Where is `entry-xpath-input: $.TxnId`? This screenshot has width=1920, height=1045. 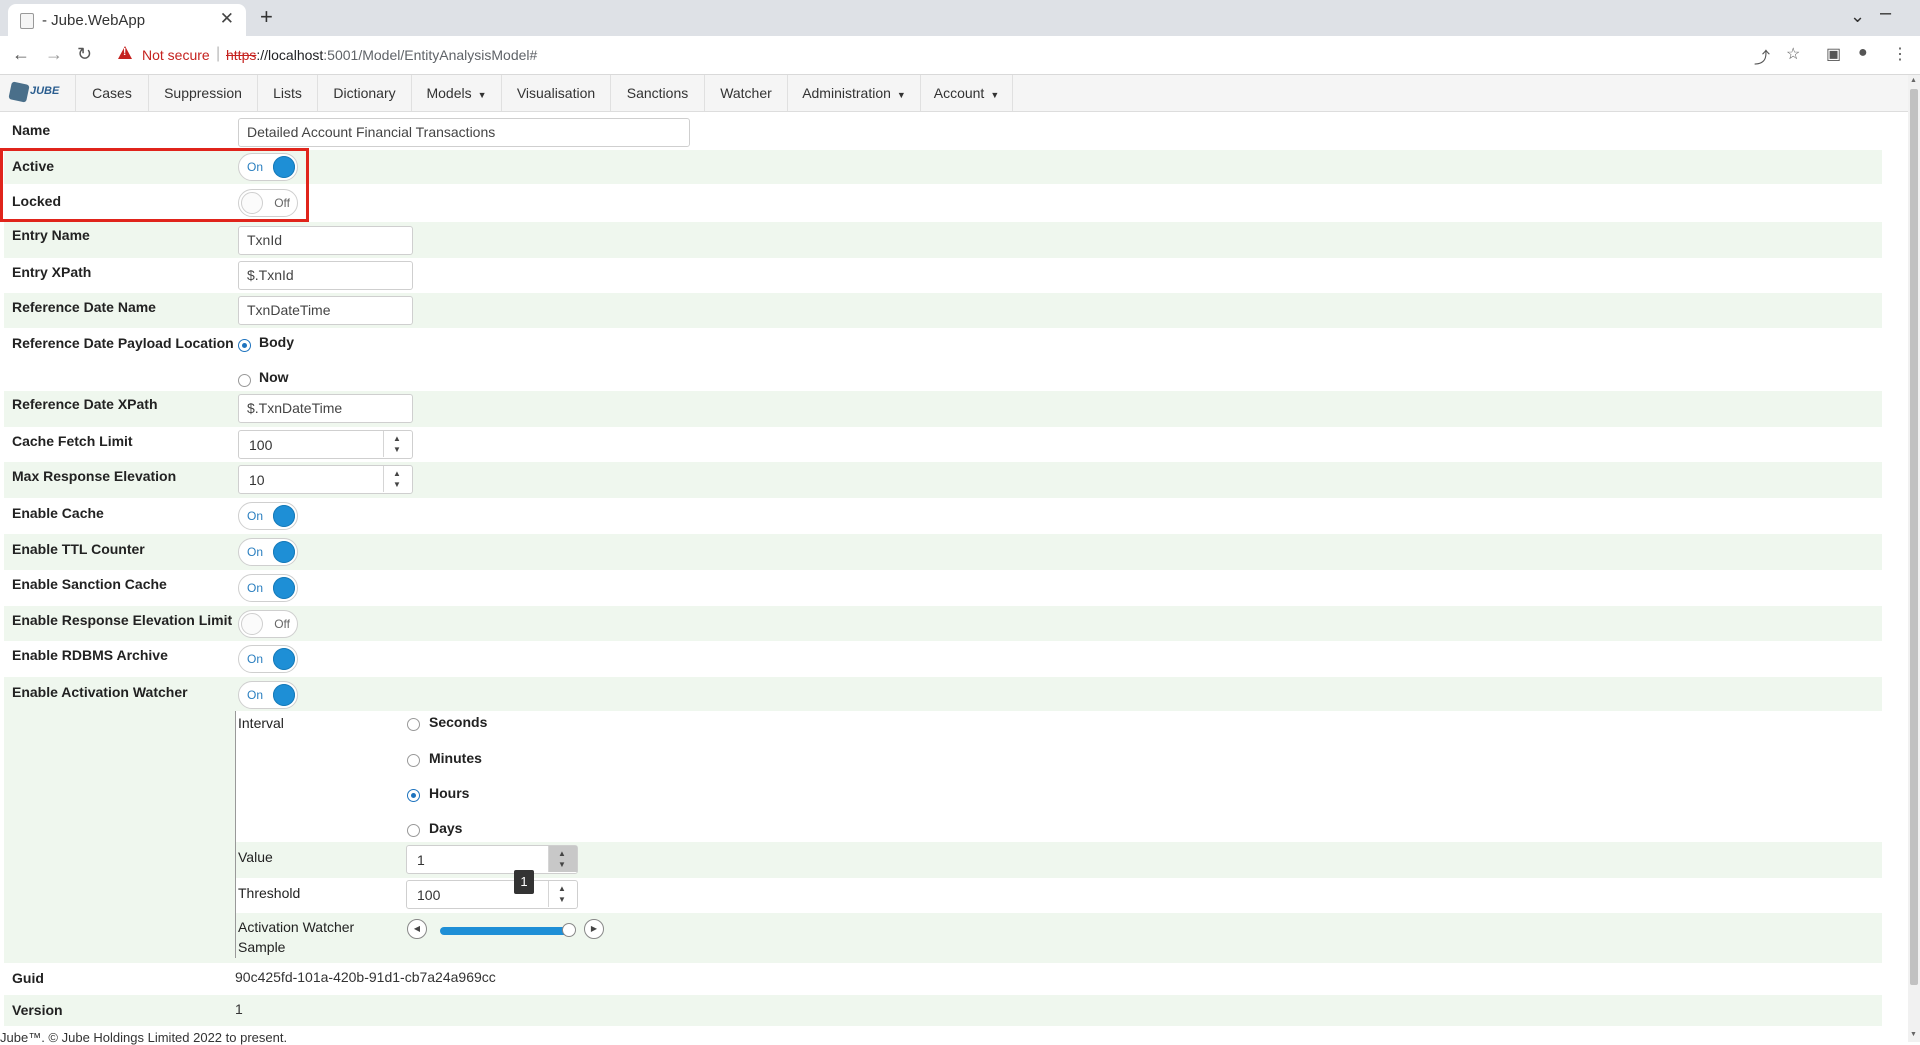 entry-xpath-input: $.TxnId is located at coordinates (325, 275).